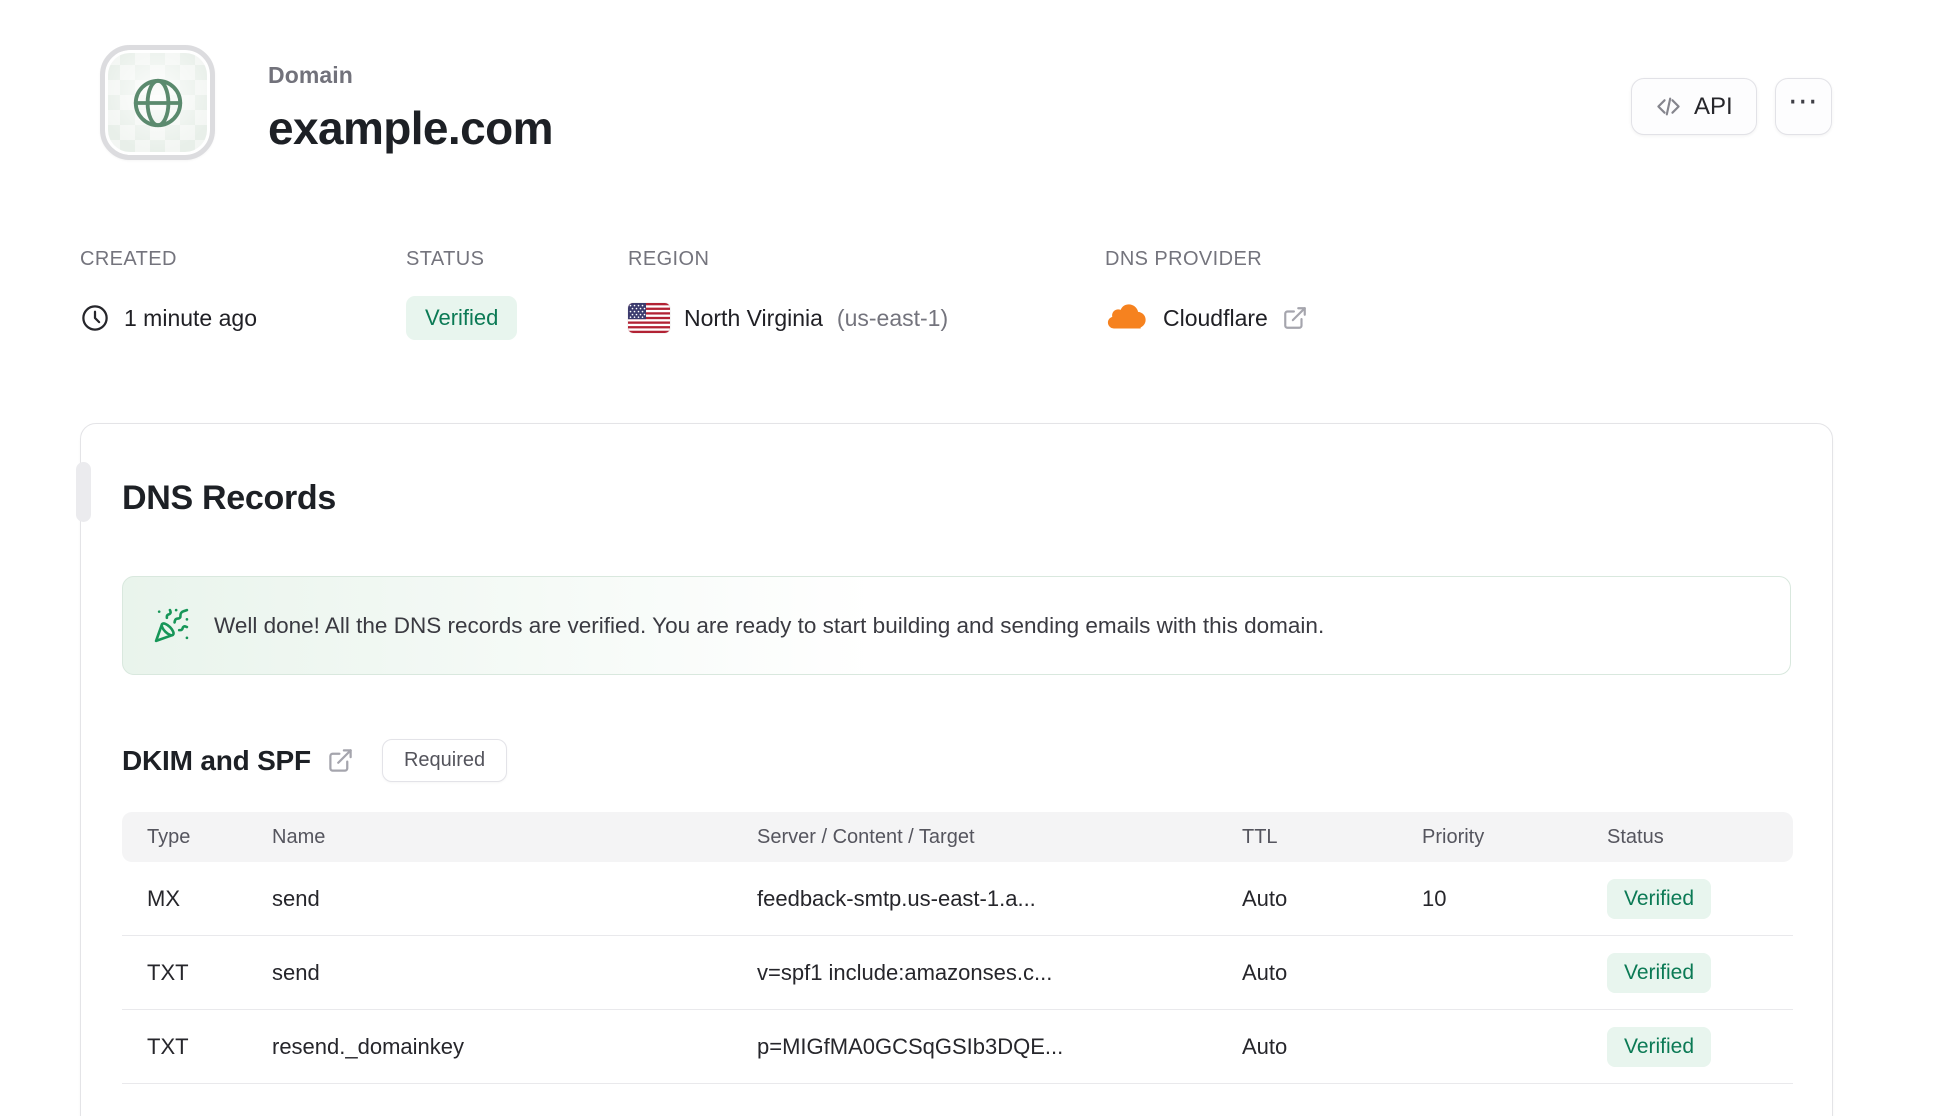  Describe the element at coordinates (445, 259) in the screenshot. I see `status-label: STATUS` at that location.